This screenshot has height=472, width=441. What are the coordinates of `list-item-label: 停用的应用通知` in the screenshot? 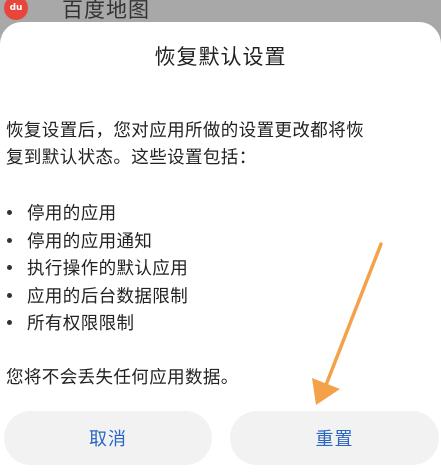 It's located at (90, 241).